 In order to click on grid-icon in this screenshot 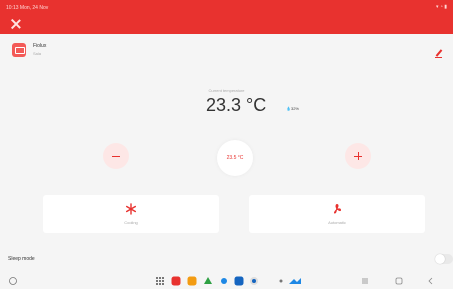, I will do `click(13, 281)`.